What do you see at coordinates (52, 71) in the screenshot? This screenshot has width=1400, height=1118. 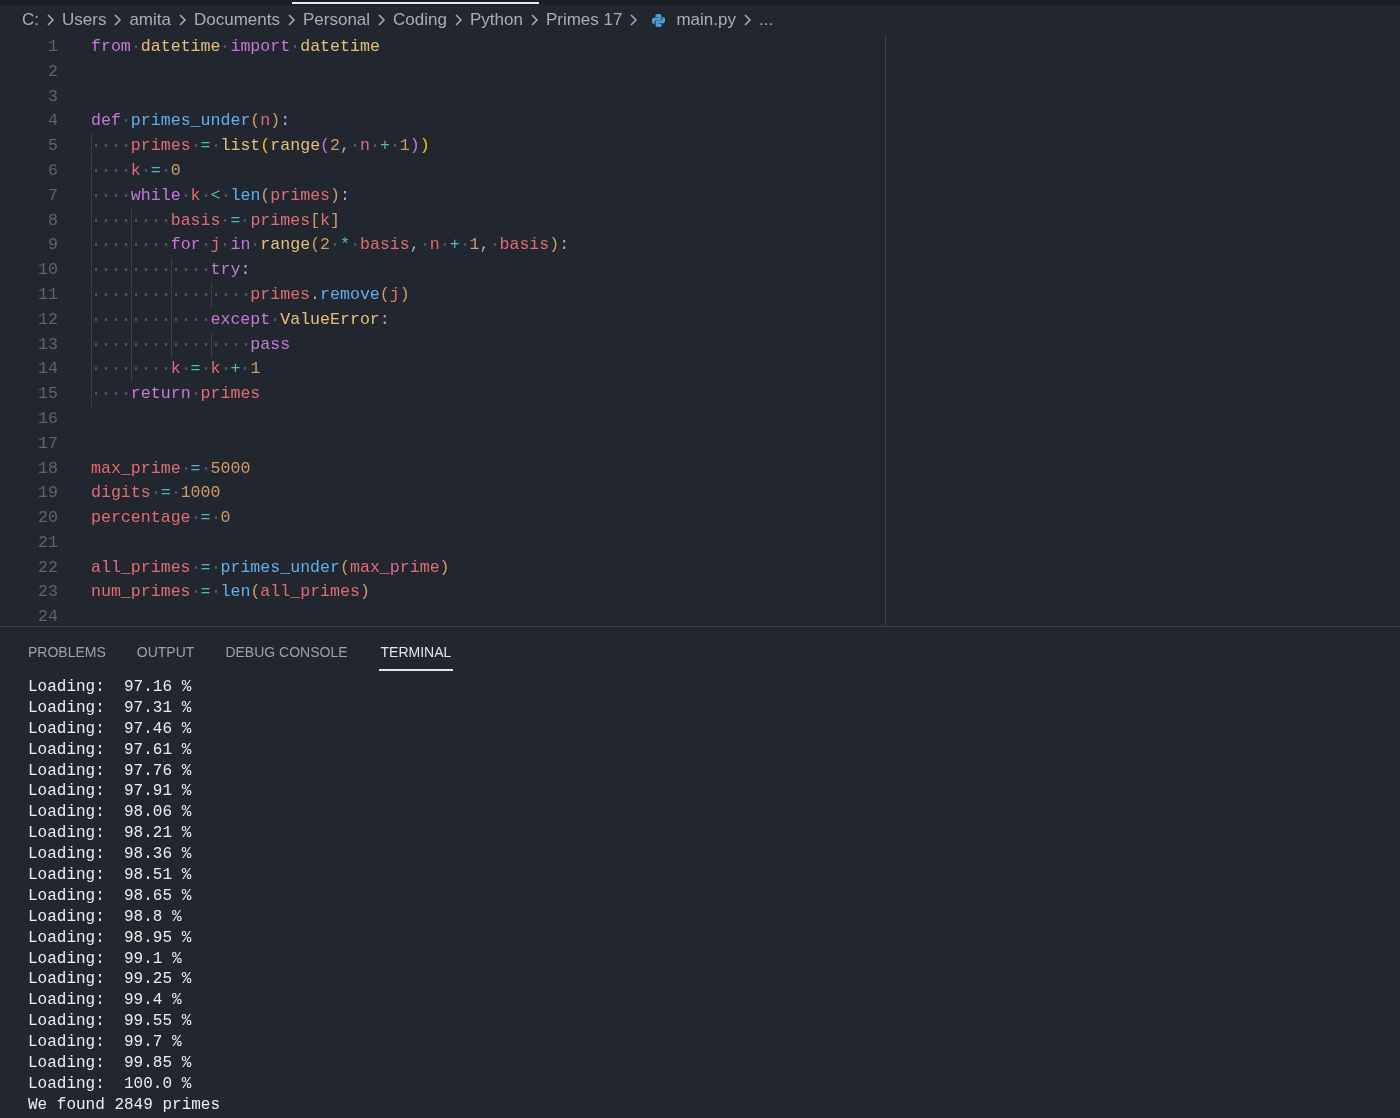 I see `line-number: 2` at bounding box center [52, 71].